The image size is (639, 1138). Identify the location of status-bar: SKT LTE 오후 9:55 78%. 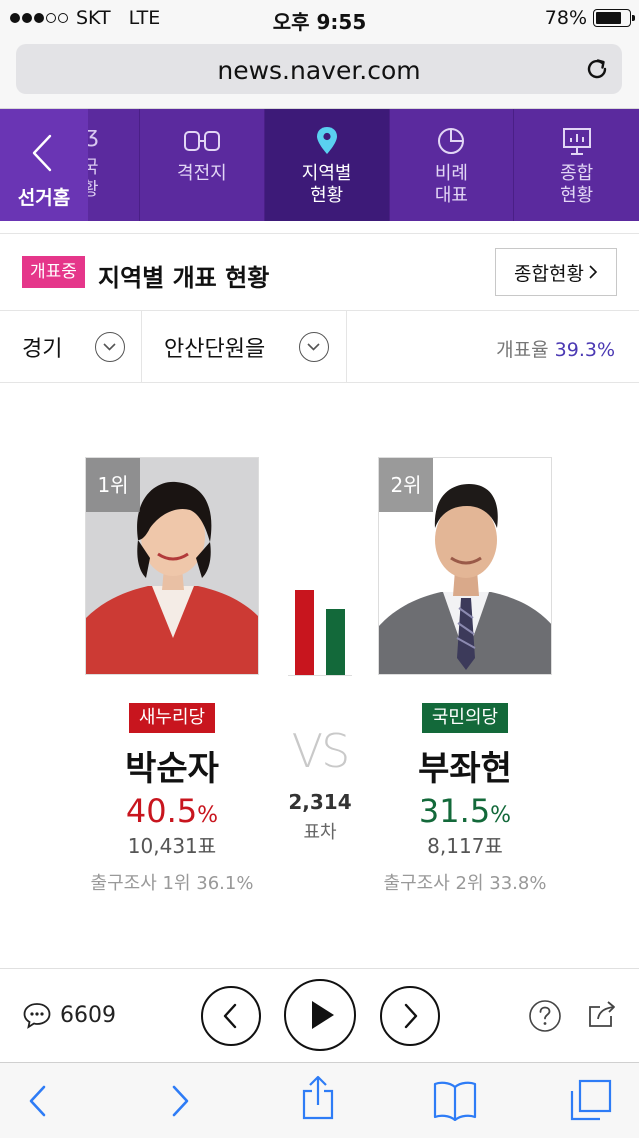
(319, 18).